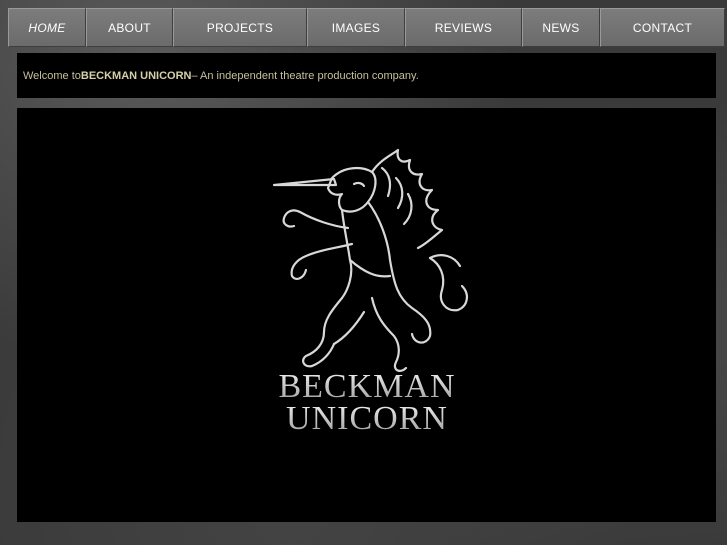  I want to click on brand-line-2: UNICORN, so click(367, 419).